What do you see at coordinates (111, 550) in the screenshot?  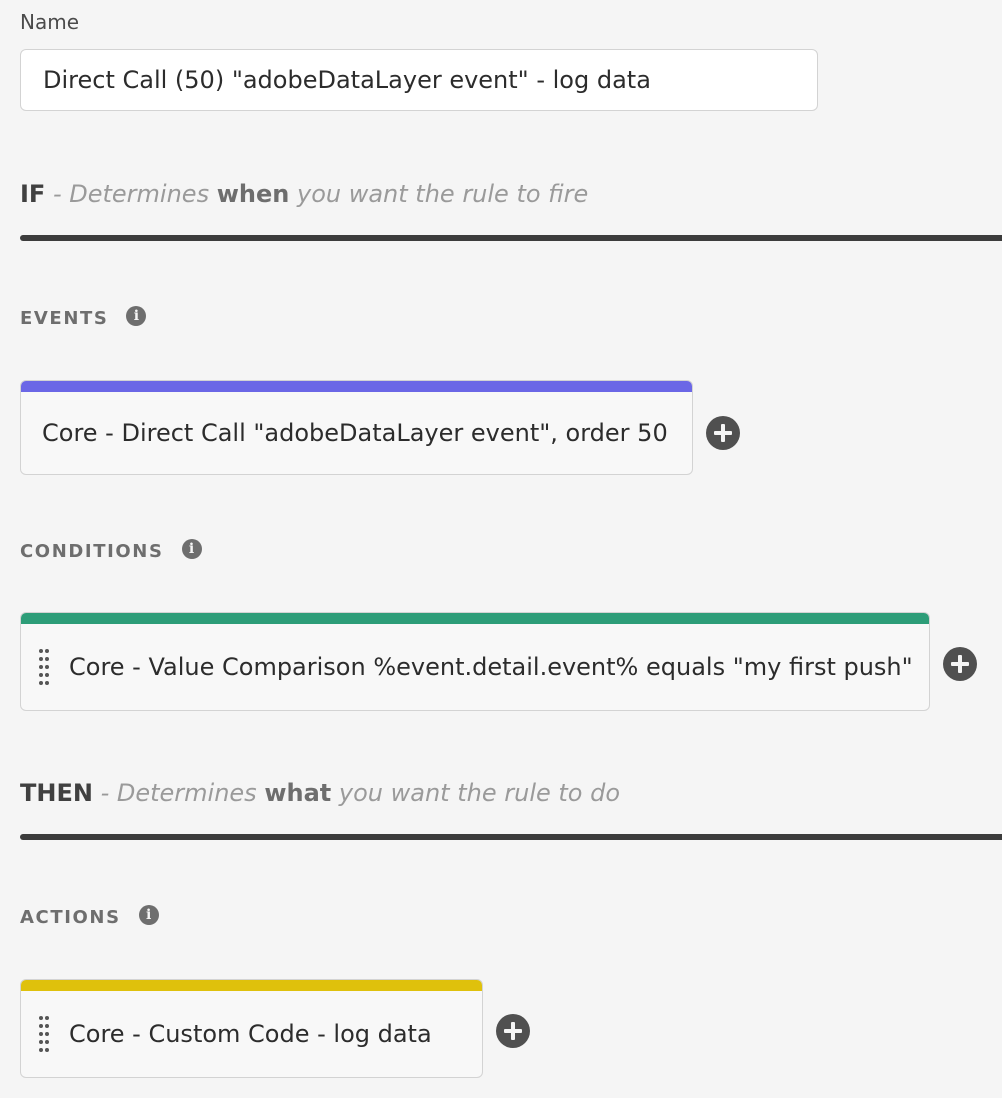 I see `conditions-label: CONDITIONS i` at bounding box center [111, 550].